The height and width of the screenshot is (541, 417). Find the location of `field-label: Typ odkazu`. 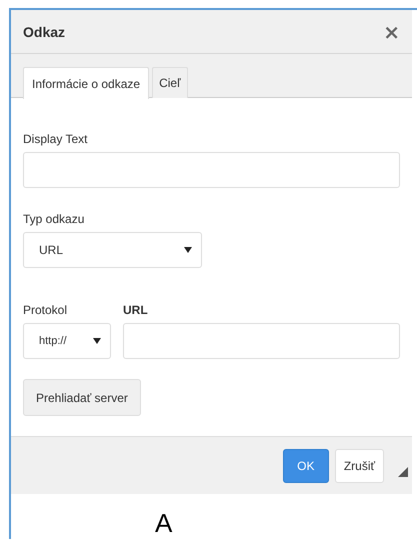

field-label: Typ odkazu is located at coordinates (54, 219).